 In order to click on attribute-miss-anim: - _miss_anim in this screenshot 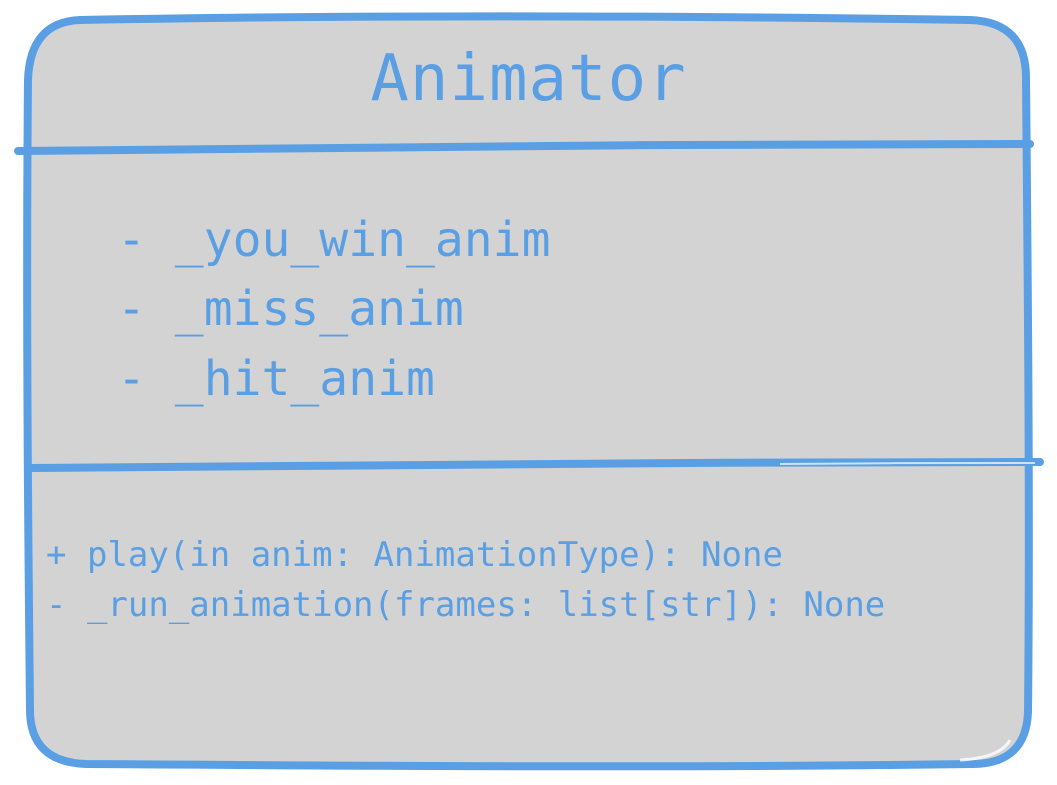, I will do `click(290, 309)`.